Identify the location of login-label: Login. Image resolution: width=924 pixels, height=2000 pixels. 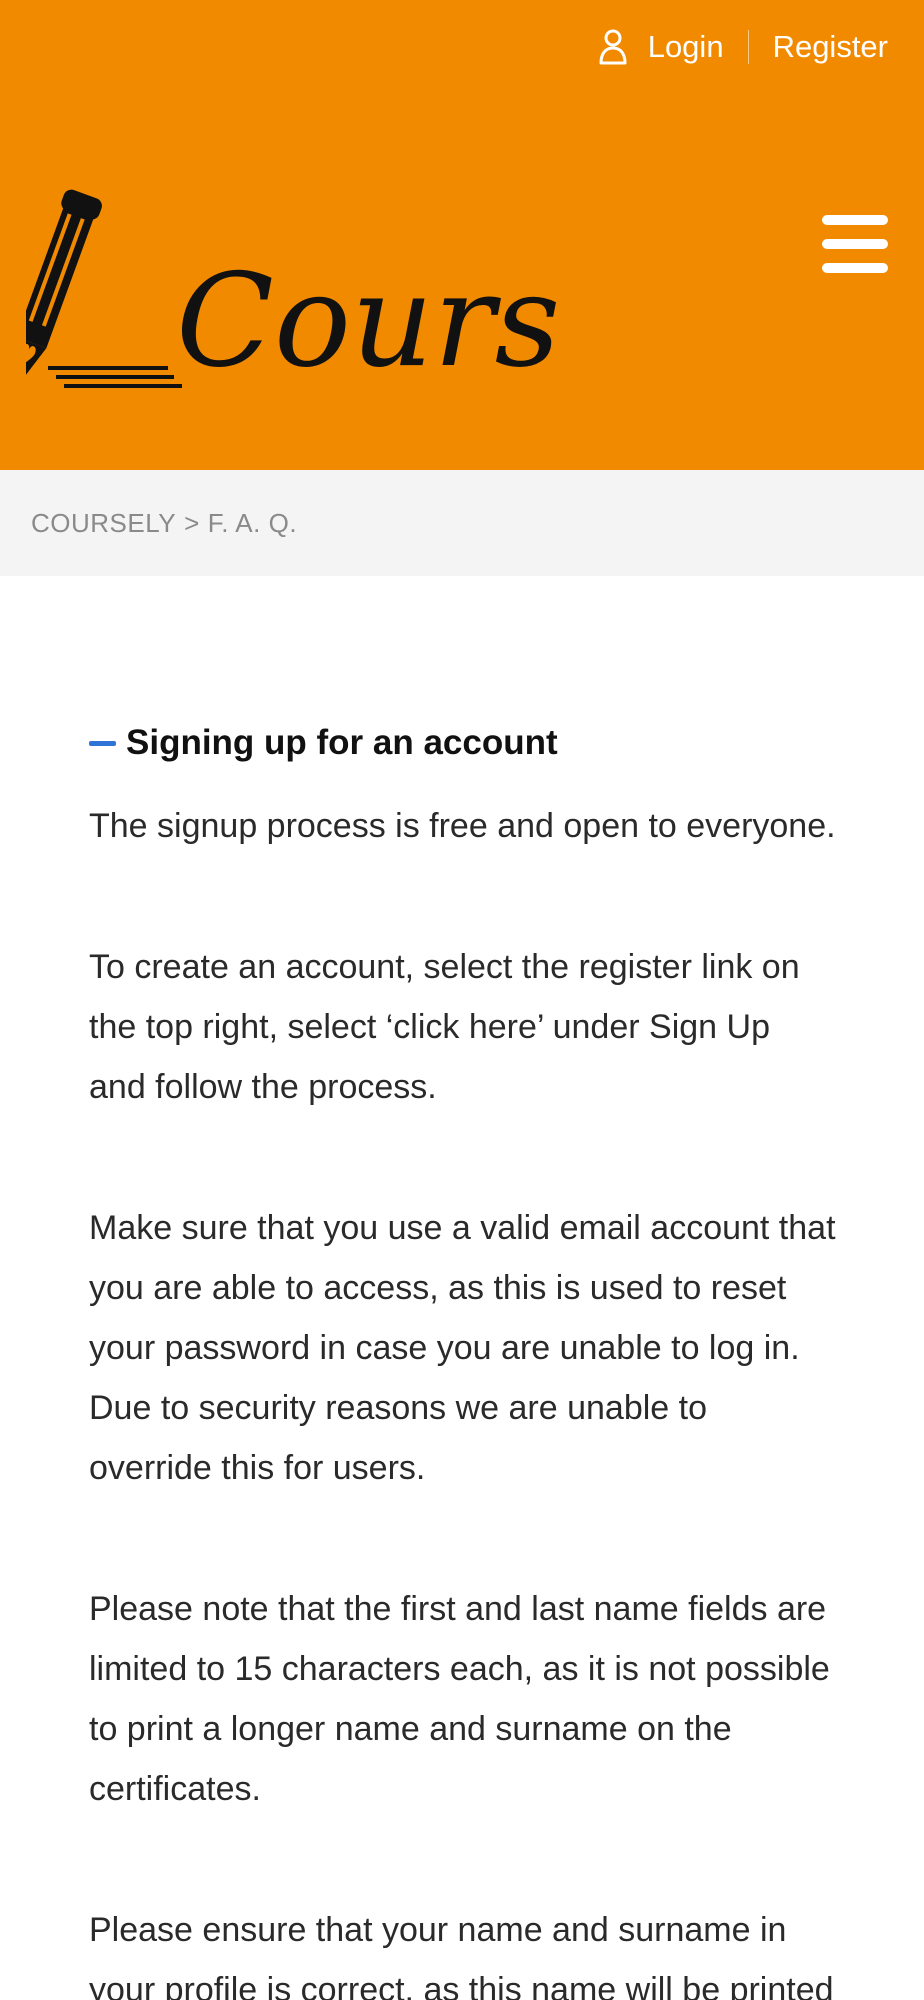
(685, 46).